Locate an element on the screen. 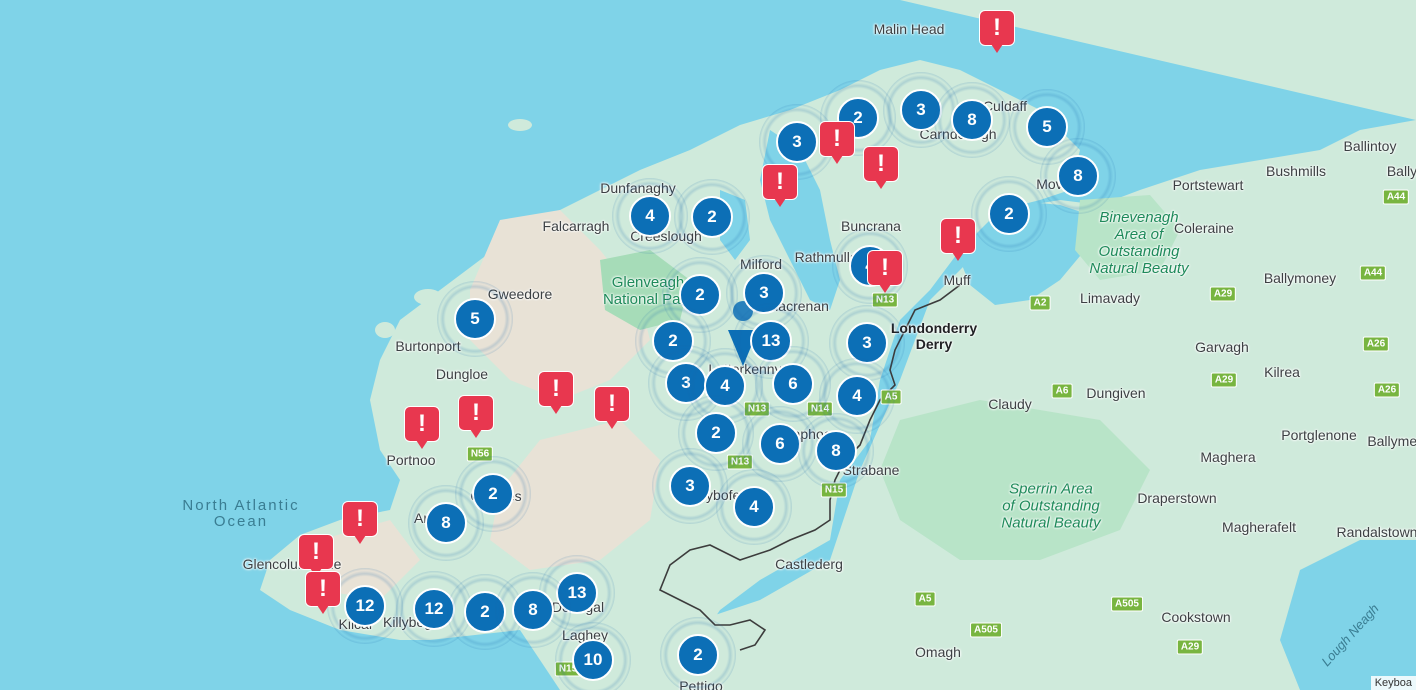 The width and height of the screenshot is (1416, 690). cluster-count: 5 is located at coordinates (475, 319).